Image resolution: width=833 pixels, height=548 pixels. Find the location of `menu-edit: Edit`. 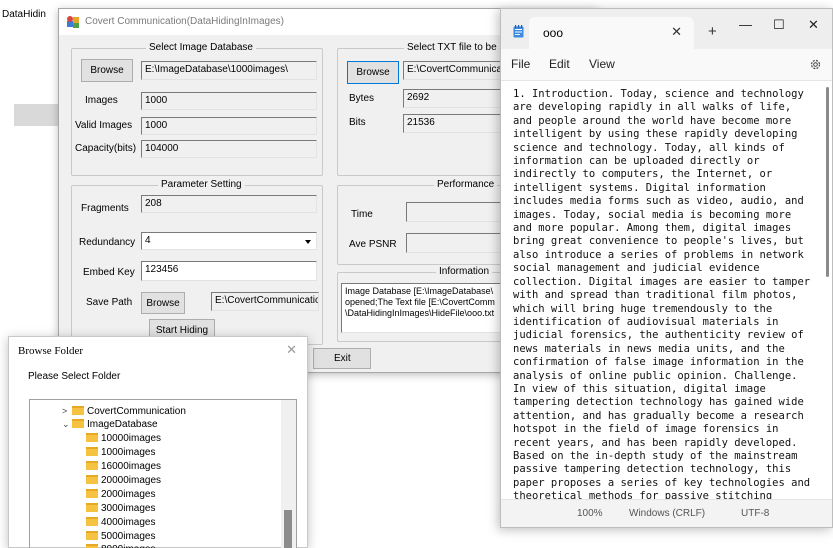

menu-edit: Edit is located at coordinates (559, 64).